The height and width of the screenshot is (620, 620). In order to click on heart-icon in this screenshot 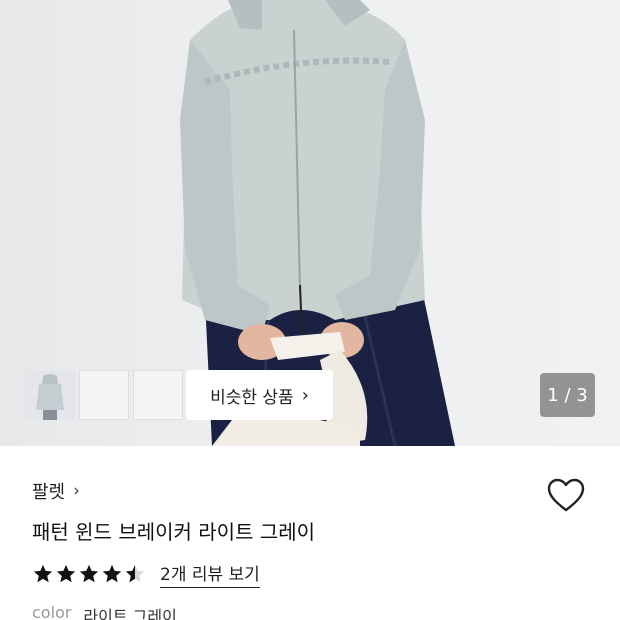, I will do `click(566, 496)`.